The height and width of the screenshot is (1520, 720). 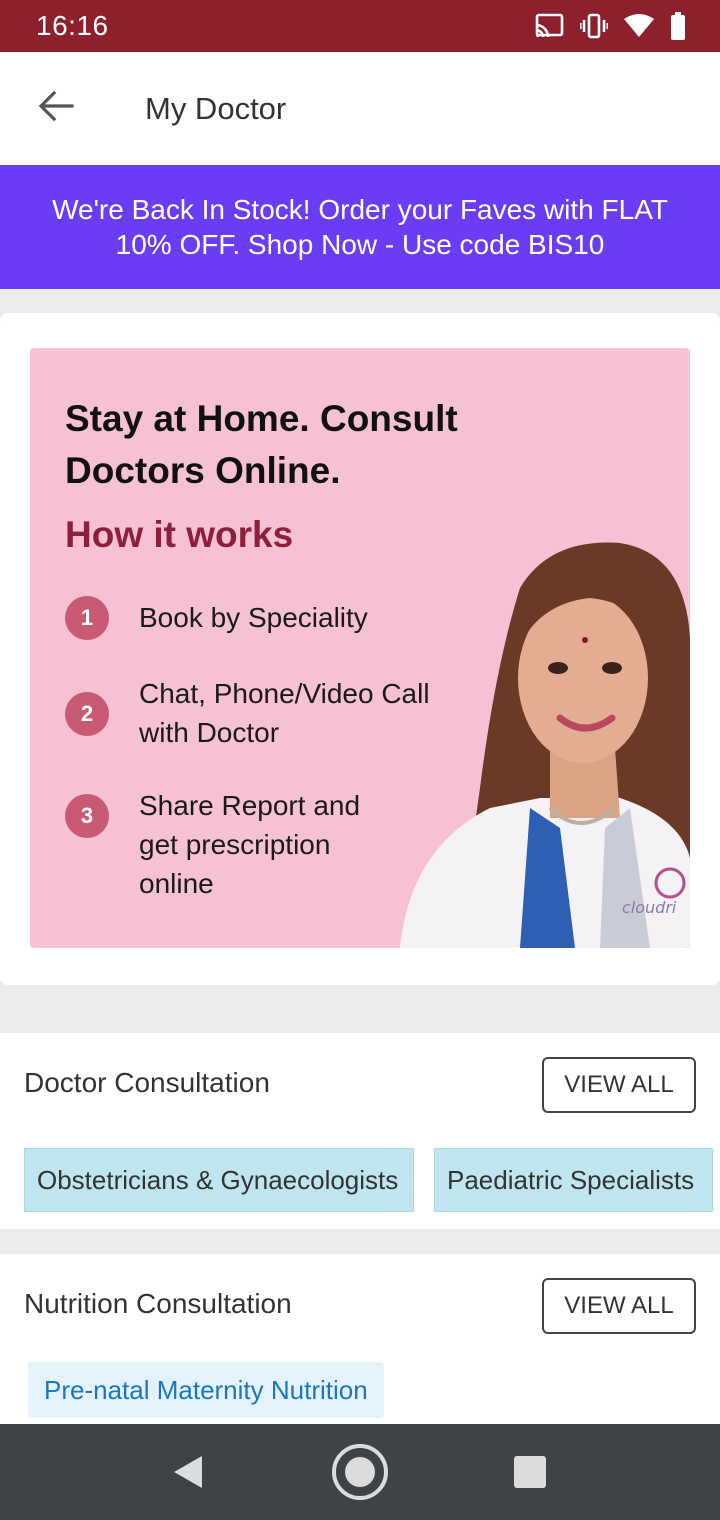 What do you see at coordinates (649, 907) in the screenshot?
I see `watermark-text: cloudri` at bounding box center [649, 907].